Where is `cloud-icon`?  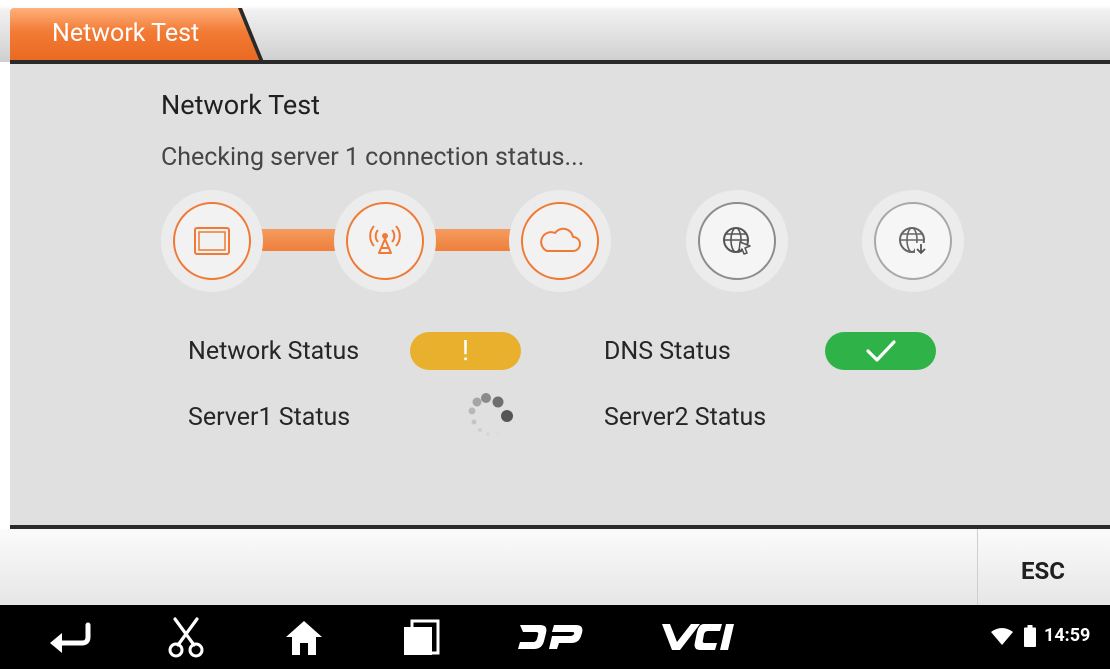 cloud-icon is located at coordinates (560, 239).